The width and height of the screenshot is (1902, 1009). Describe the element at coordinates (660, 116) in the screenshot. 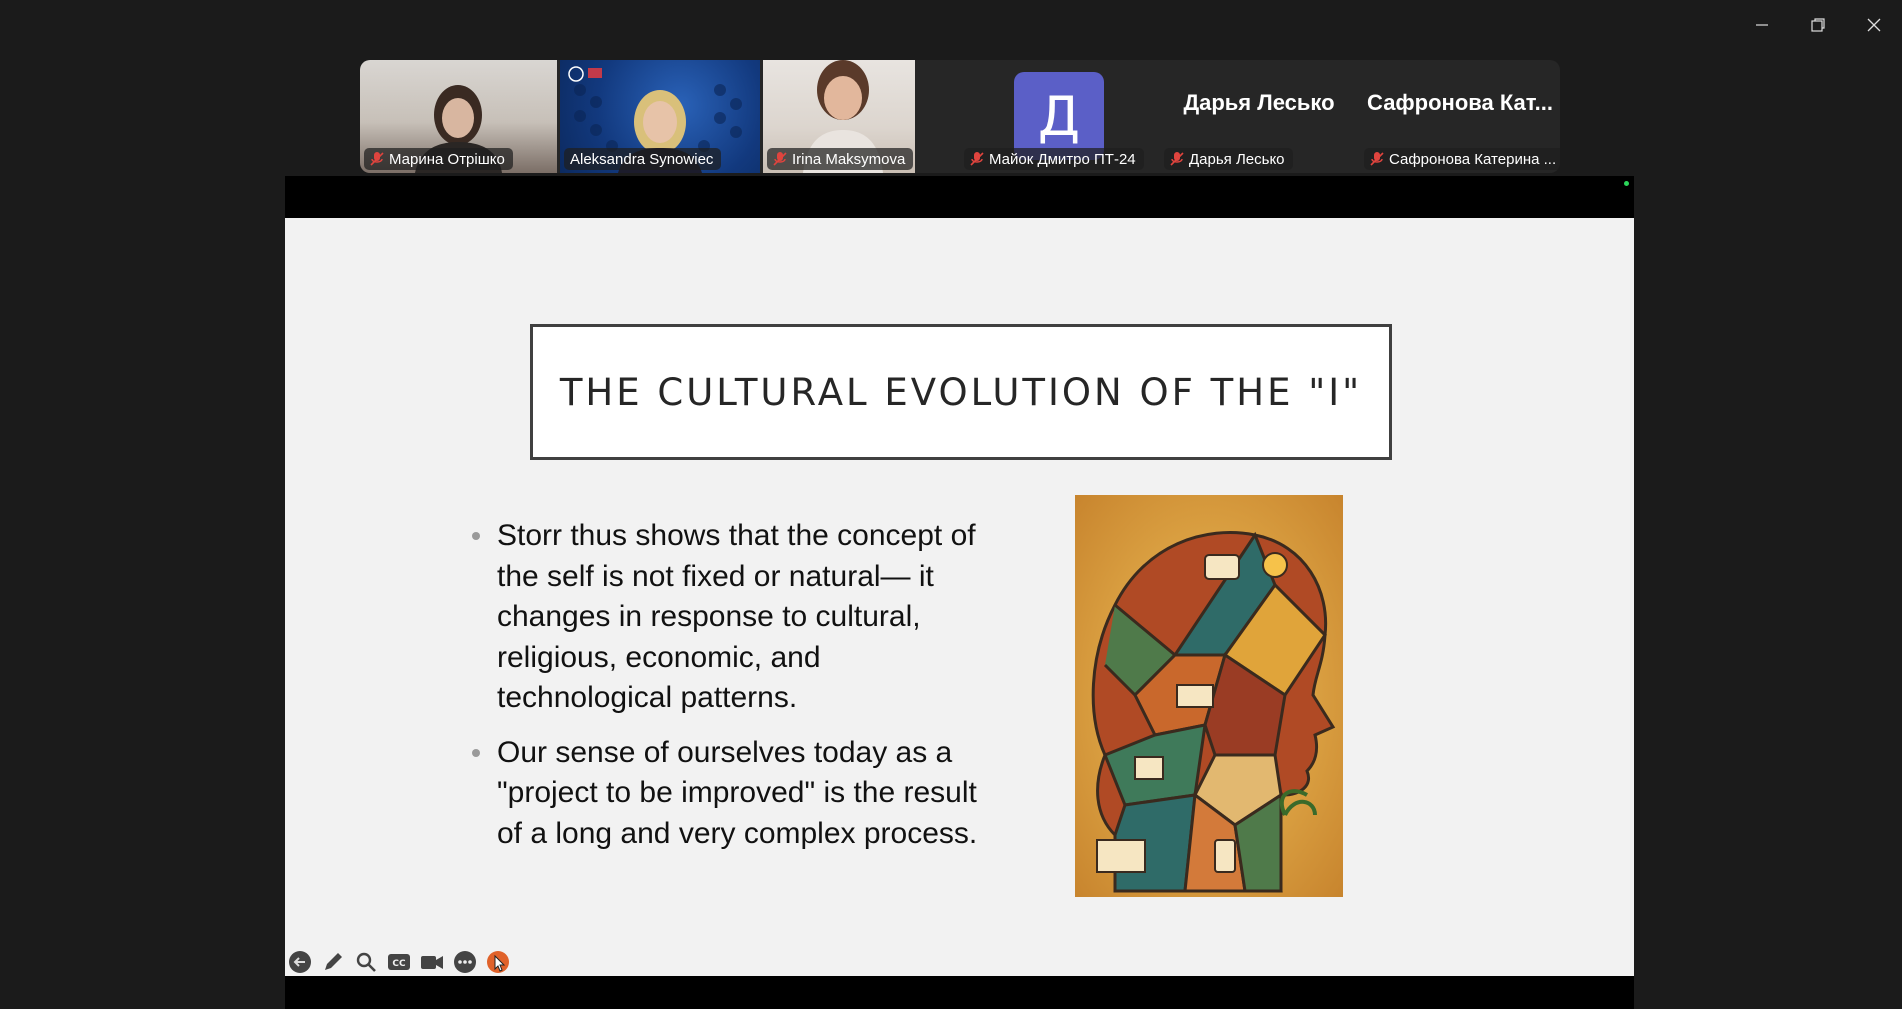

I see `participant-tile-active: Aleksandra Synowiec` at that location.